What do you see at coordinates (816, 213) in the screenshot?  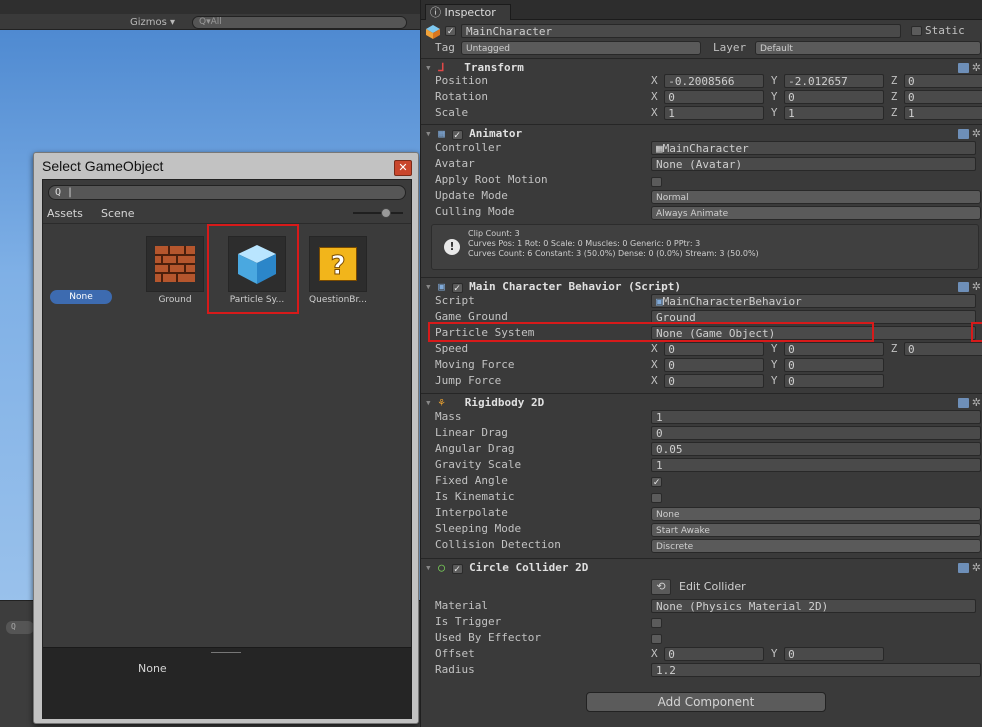 I see `culling-mode-dropdown: Always Animate` at bounding box center [816, 213].